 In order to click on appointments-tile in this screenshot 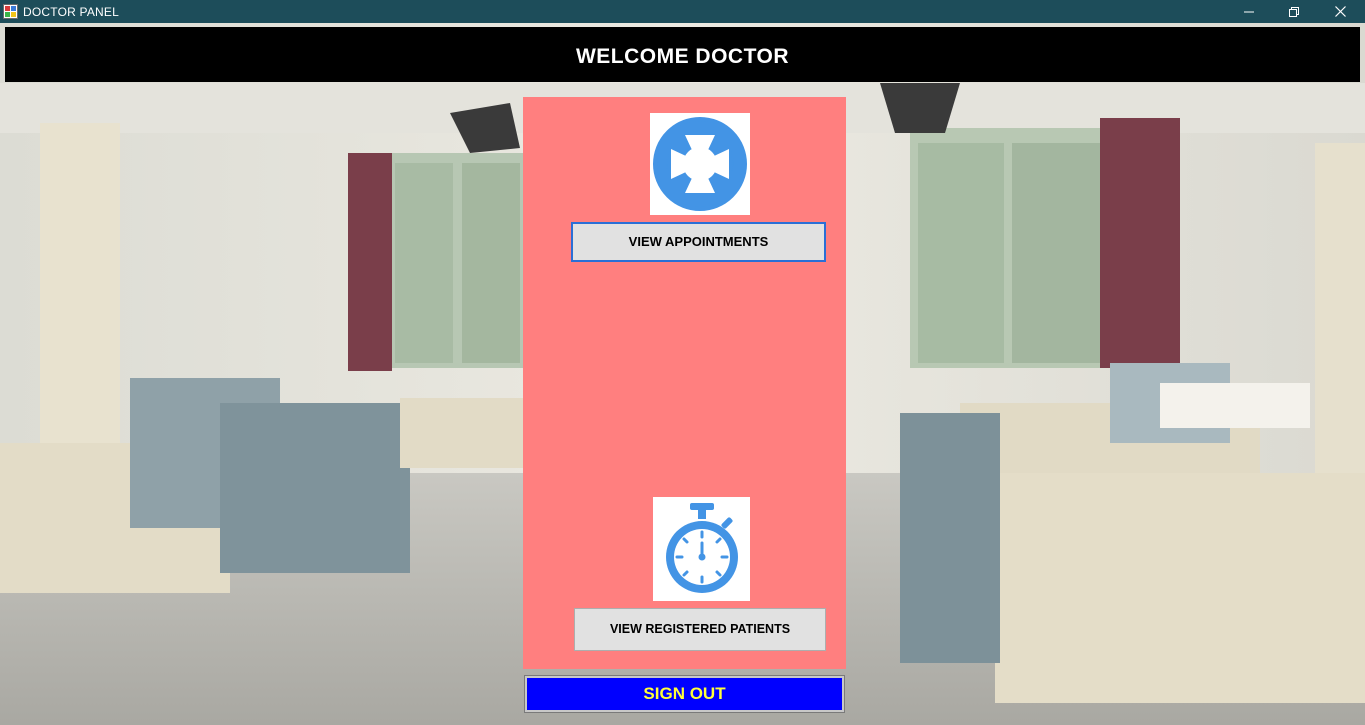, I will do `click(700, 164)`.